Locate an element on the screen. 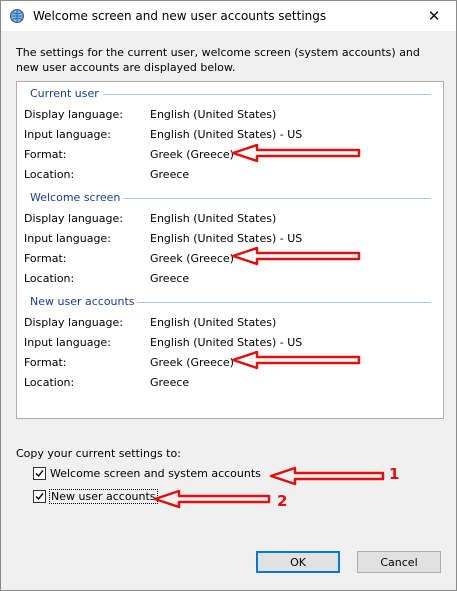  current-user-input-language: English (United States) - US is located at coordinates (226, 134).